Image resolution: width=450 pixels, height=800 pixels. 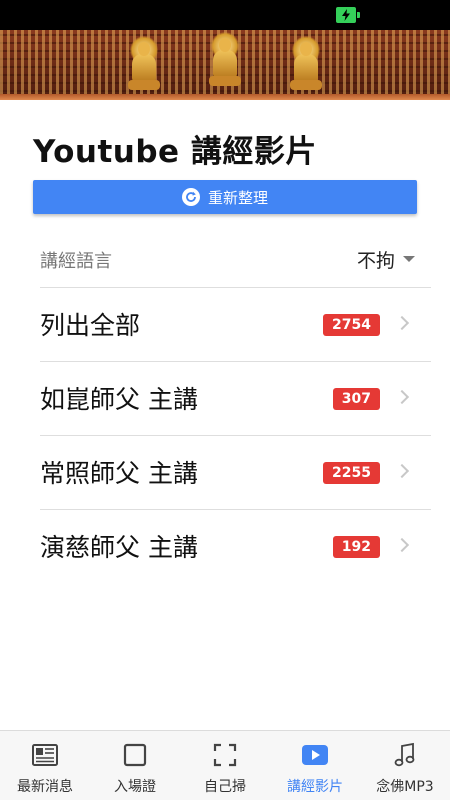 I want to click on count-badge: 2754, so click(x=351, y=325).